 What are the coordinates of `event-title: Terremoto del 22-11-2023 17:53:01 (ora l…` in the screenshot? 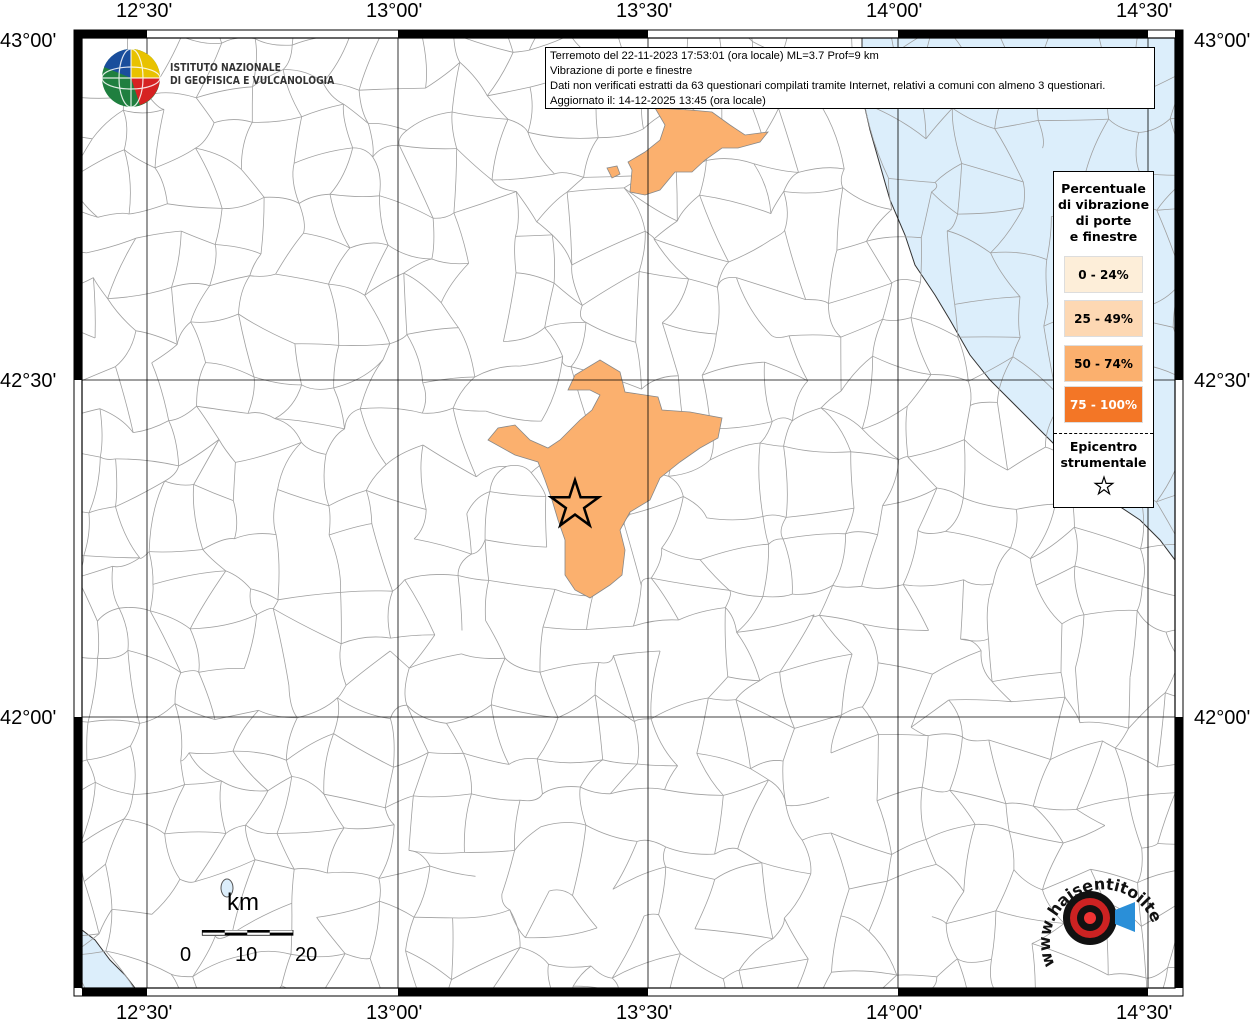 It's located at (714, 56).